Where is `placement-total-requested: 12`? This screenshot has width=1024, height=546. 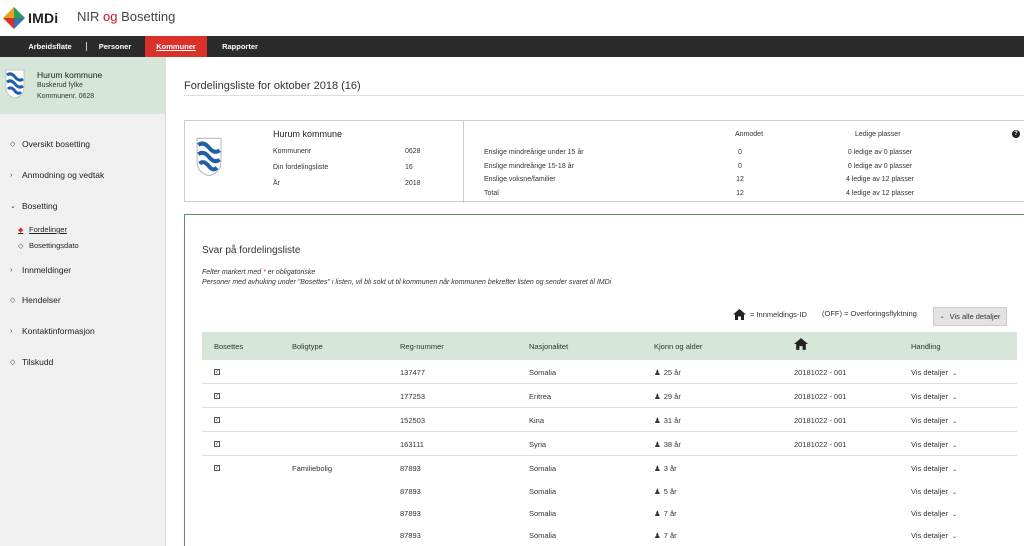
placement-total-requested: 12 is located at coordinates (740, 193).